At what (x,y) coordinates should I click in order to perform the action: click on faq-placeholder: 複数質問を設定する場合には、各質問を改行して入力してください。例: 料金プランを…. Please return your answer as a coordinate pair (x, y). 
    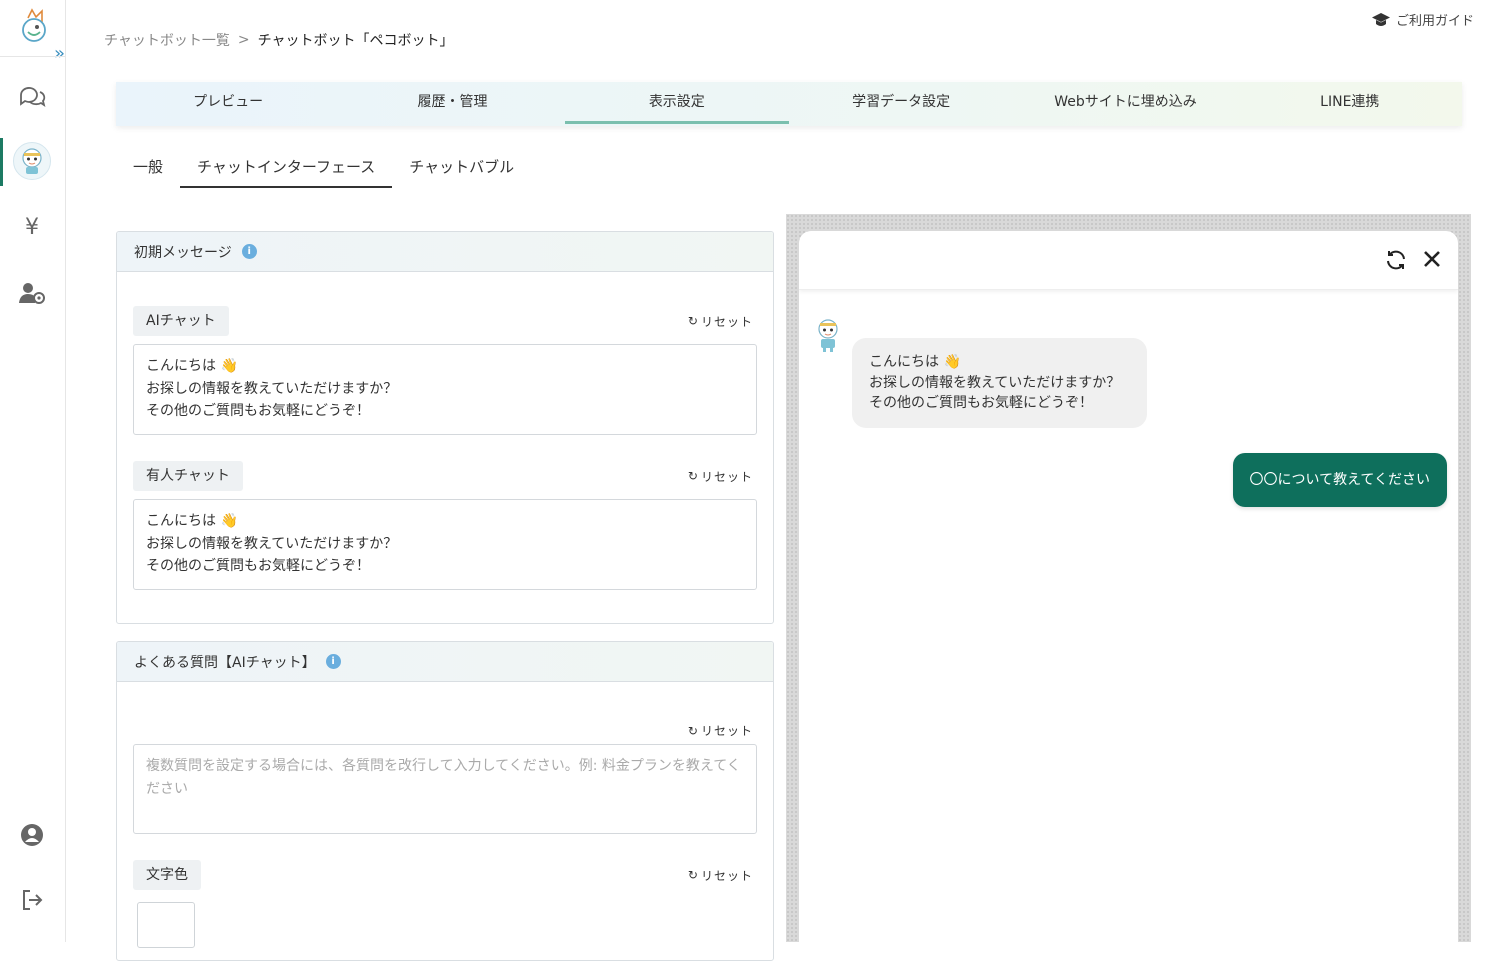
    Looking at the image, I should click on (443, 777).